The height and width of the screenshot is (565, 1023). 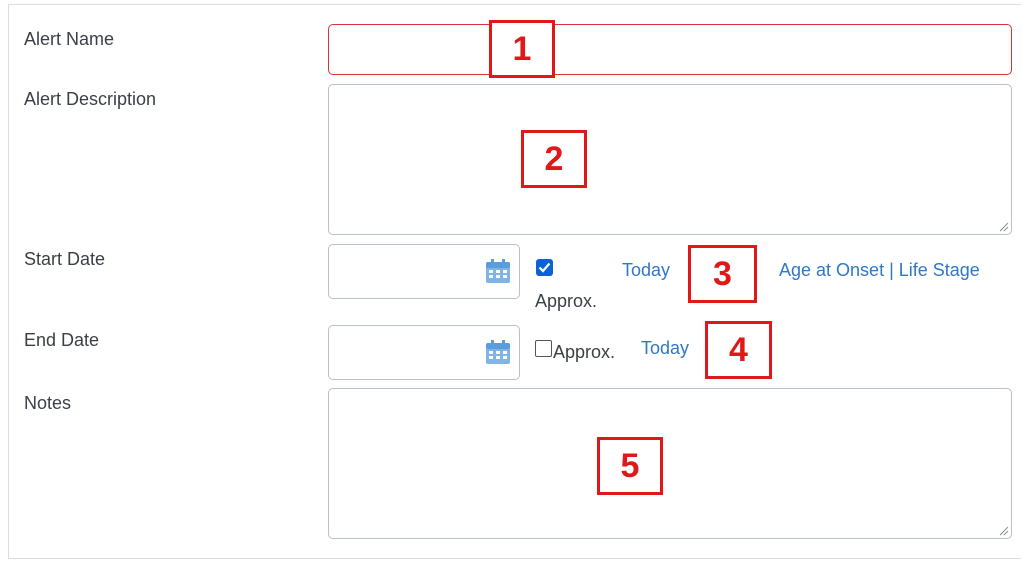 What do you see at coordinates (665, 348) in the screenshot?
I see `end-today-link: Today` at bounding box center [665, 348].